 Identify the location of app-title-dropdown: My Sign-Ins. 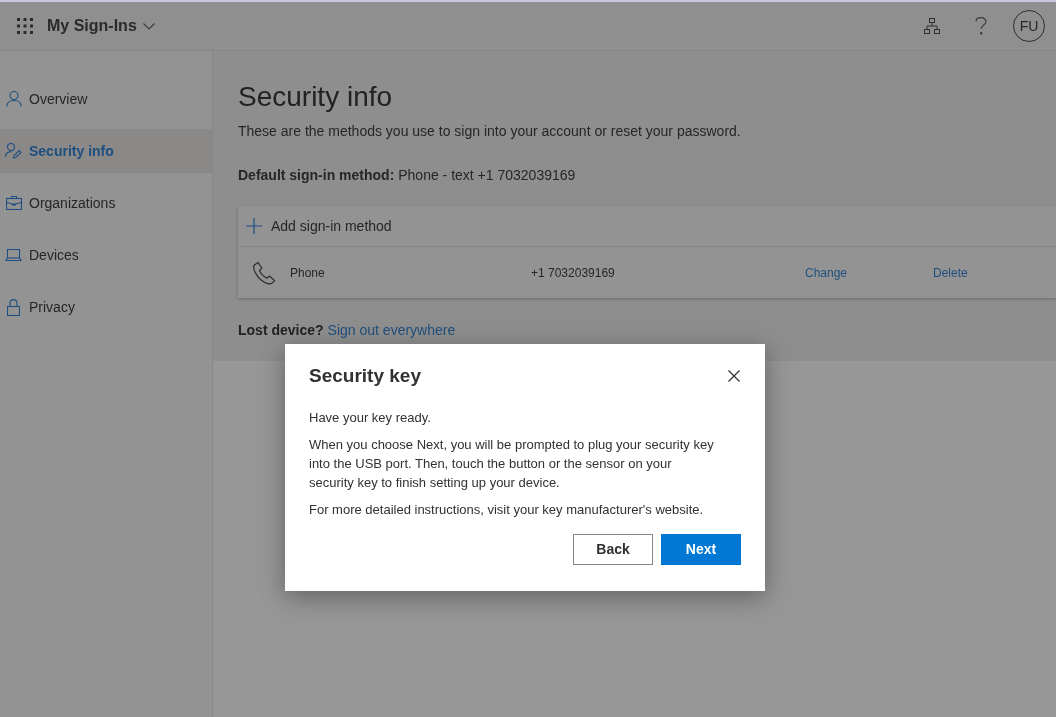
(101, 26).